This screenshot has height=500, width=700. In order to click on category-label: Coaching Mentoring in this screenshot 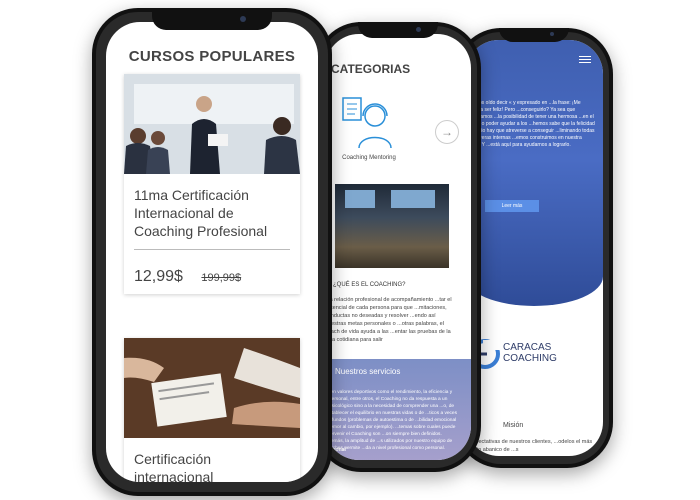, I will do `click(369, 158)`.